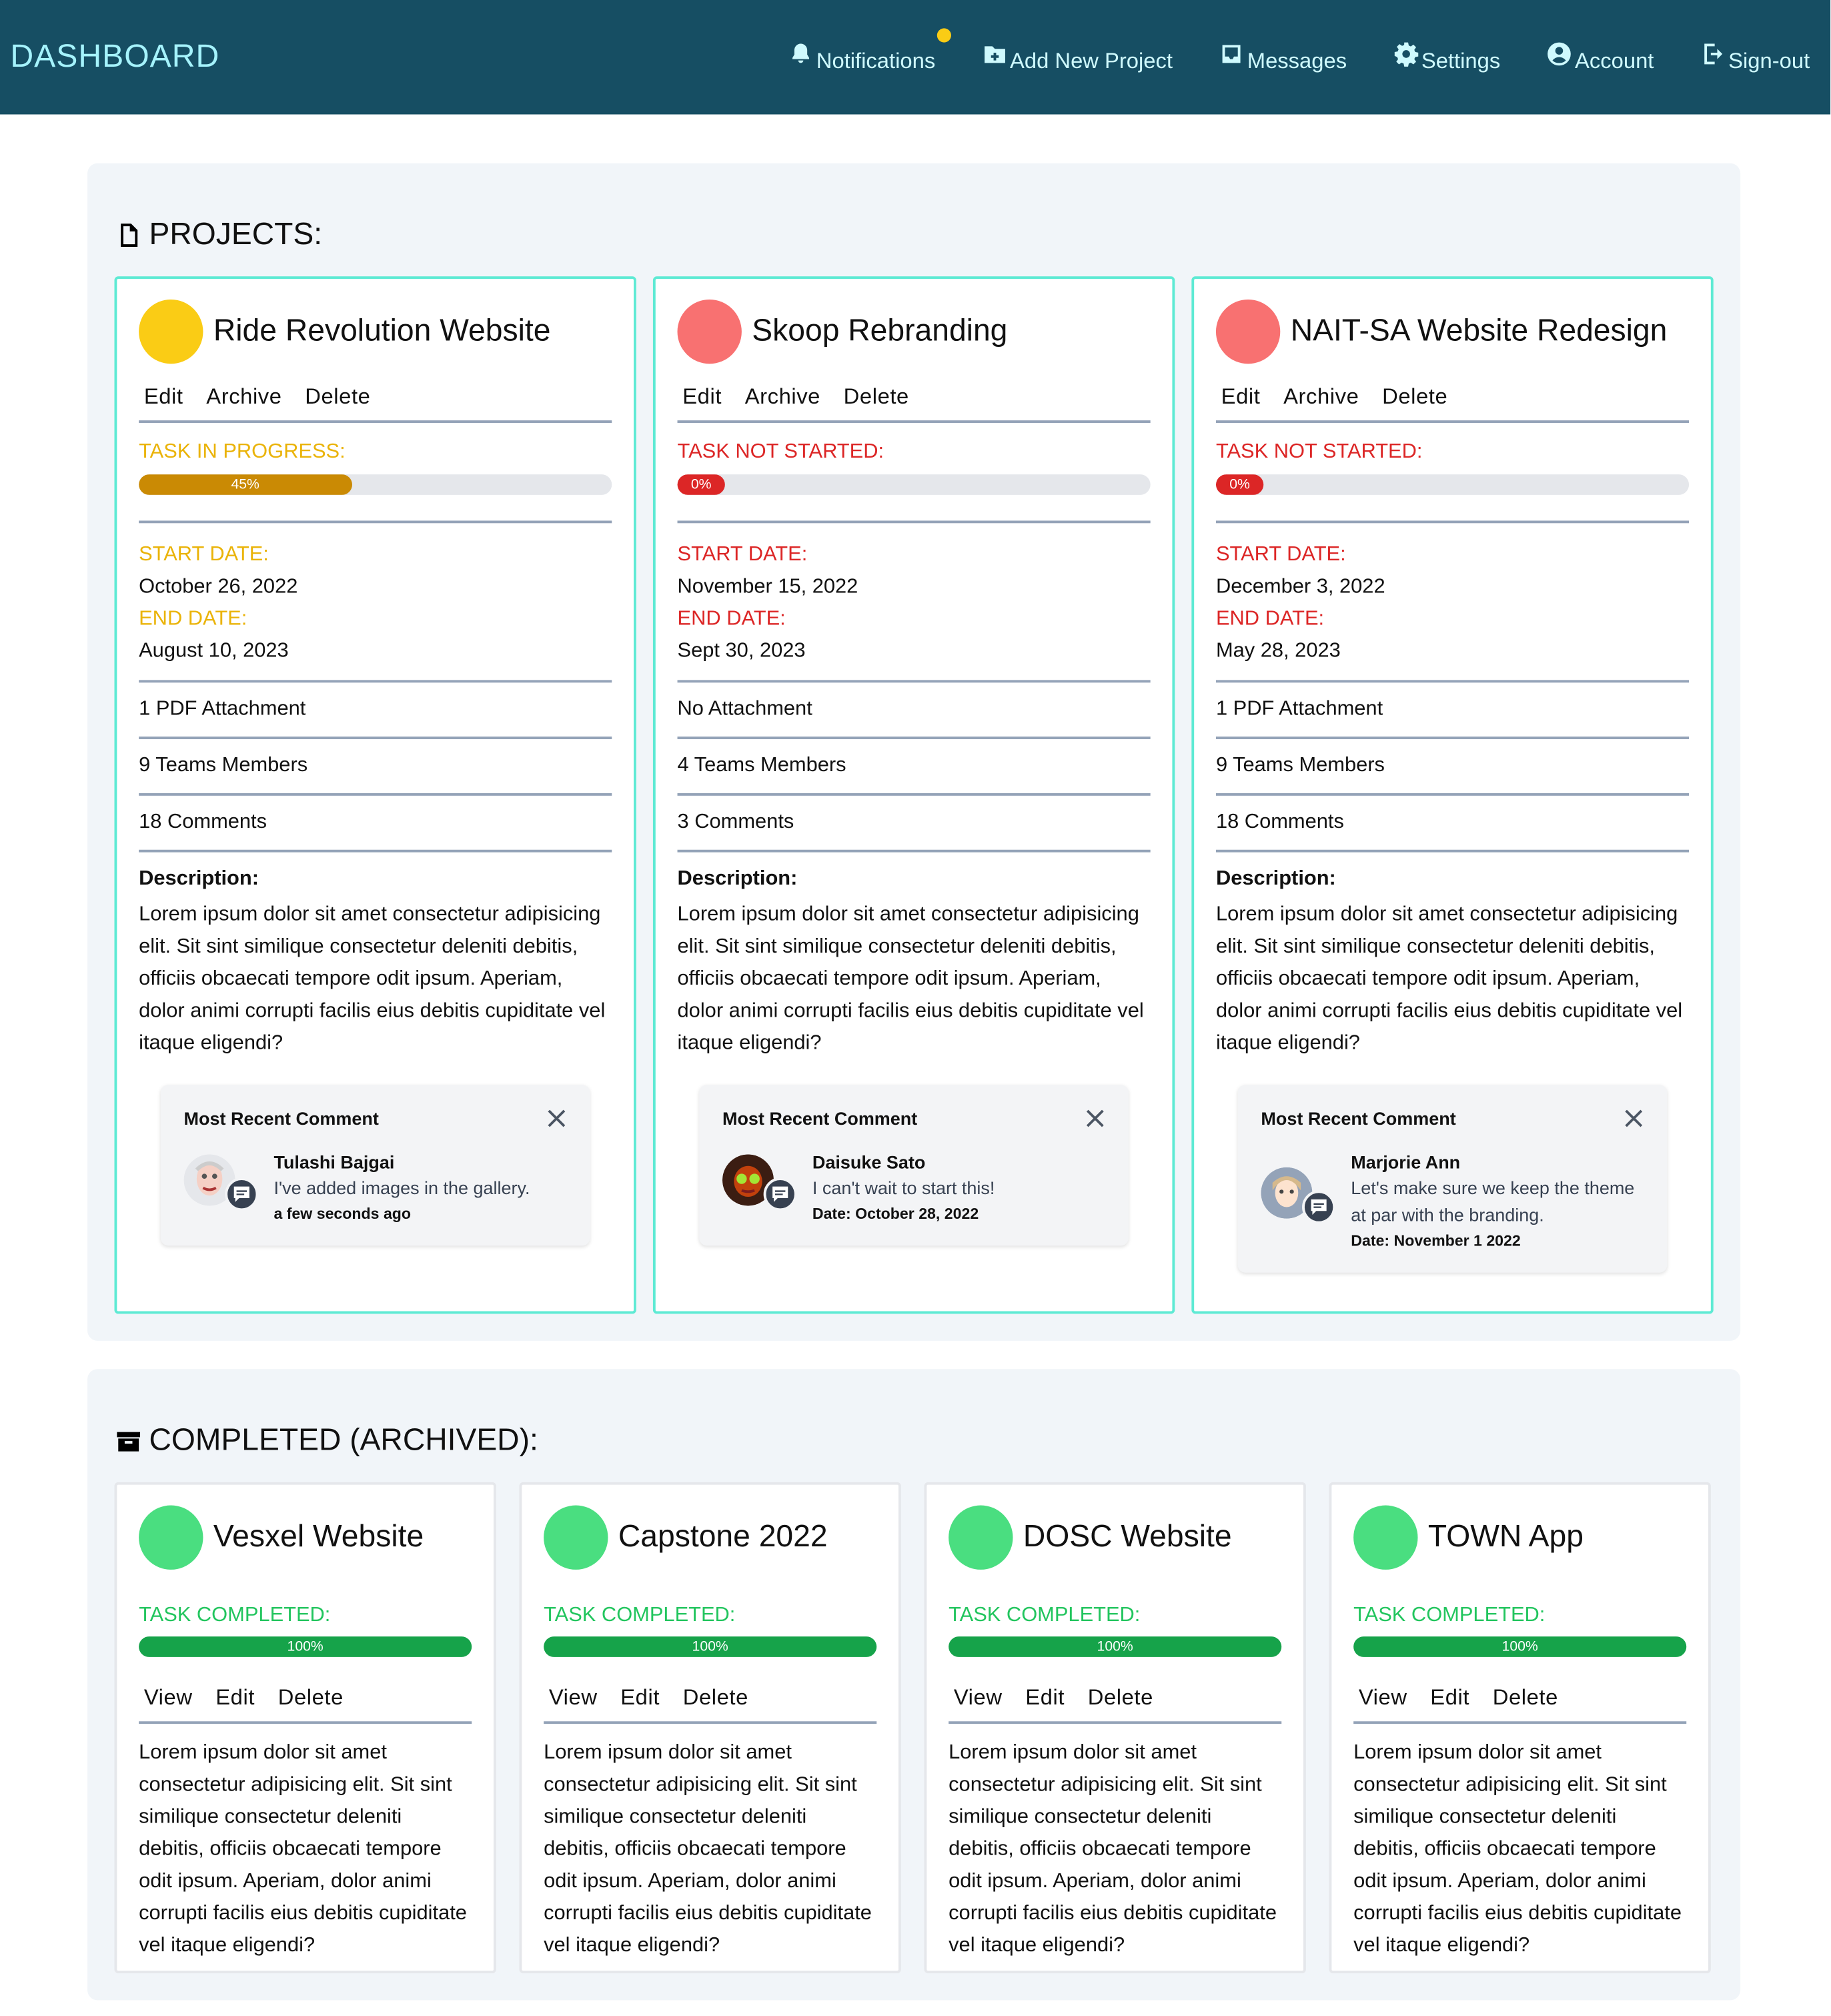  What do you see at coordinates (880, 331) in the screenshot?
I see `project-title: Skoop Rebranding` at bounding box center [880, 331].